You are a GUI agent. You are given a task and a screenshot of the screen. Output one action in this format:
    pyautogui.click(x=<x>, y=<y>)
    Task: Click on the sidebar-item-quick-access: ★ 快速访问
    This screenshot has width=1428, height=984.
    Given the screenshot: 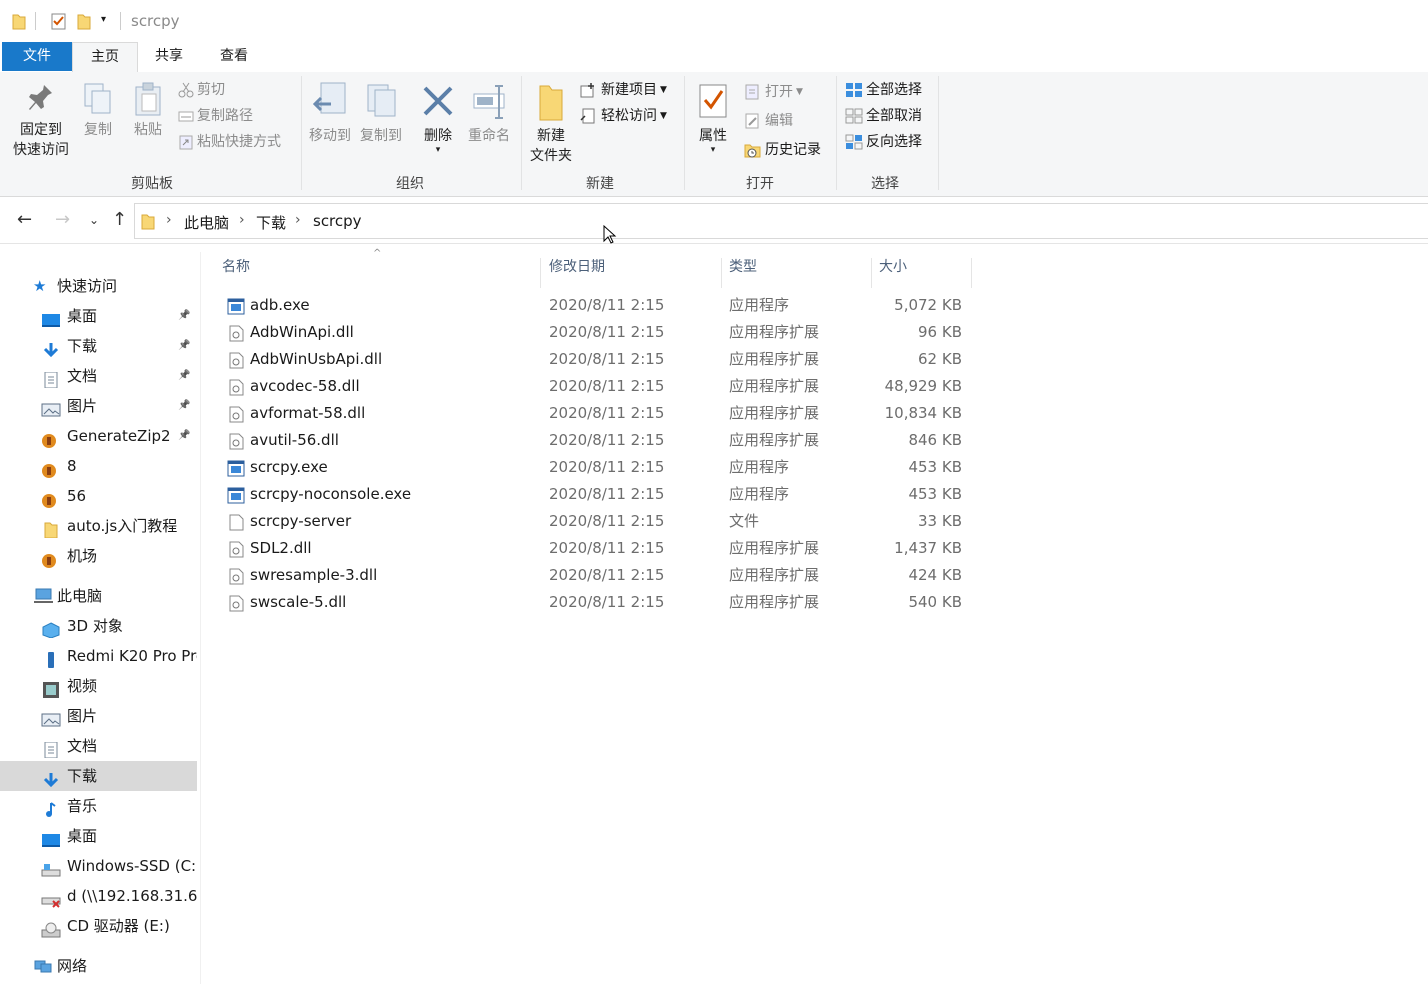 What is the action you would take?
    pyautogui.click(x=98, y=286)
    